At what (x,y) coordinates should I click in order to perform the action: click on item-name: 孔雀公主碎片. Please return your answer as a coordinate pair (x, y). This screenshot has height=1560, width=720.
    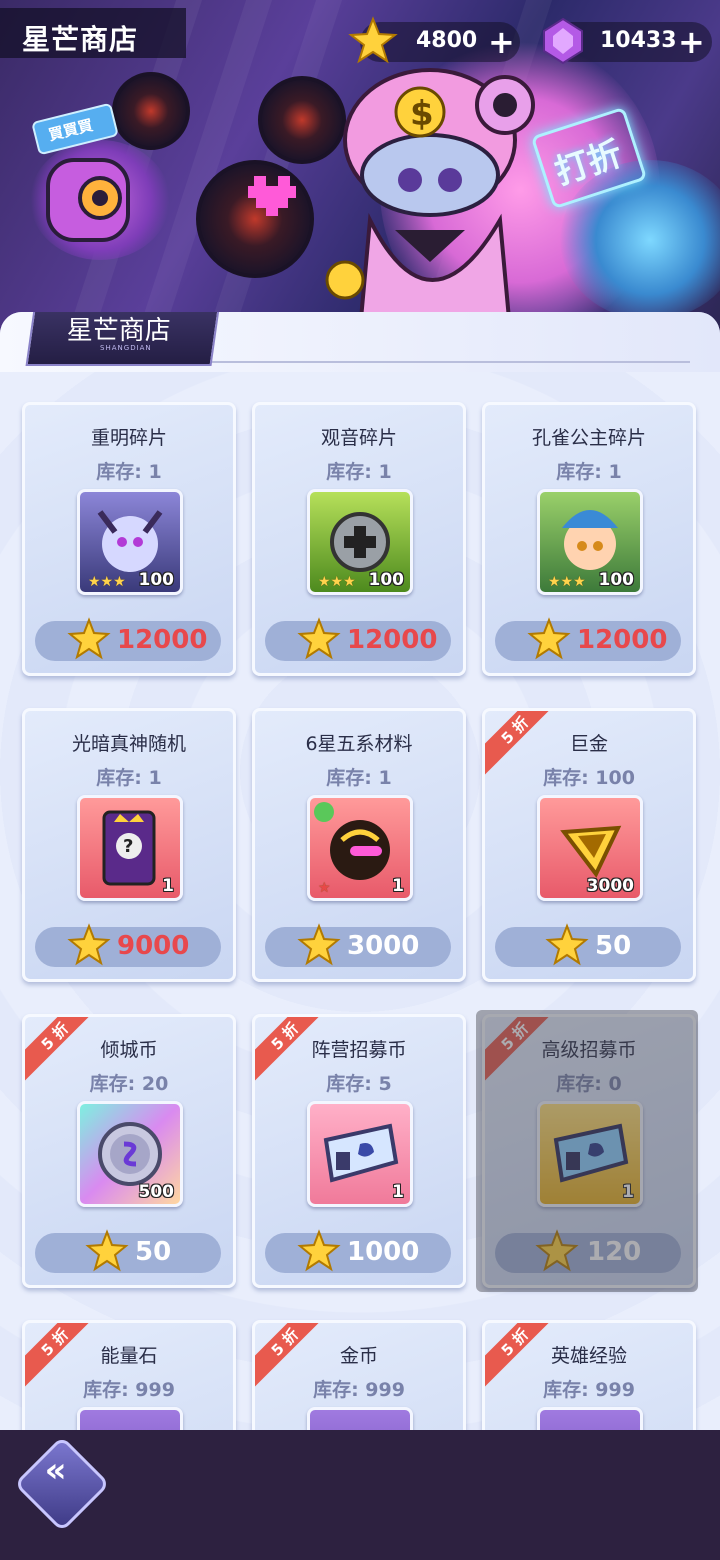
    Looking at the image, I should click on (588, 438).